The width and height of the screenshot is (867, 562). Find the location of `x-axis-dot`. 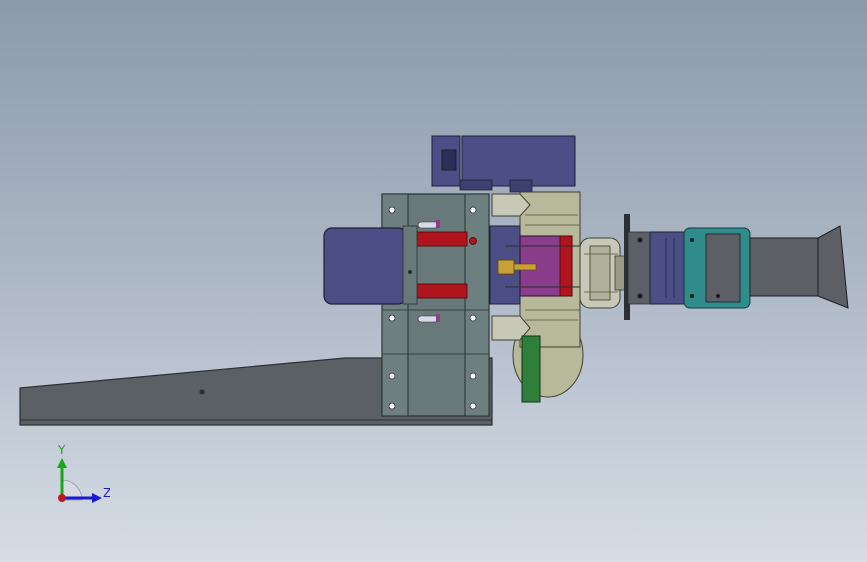

x-axis-dot is located at coordinates (62, 498).